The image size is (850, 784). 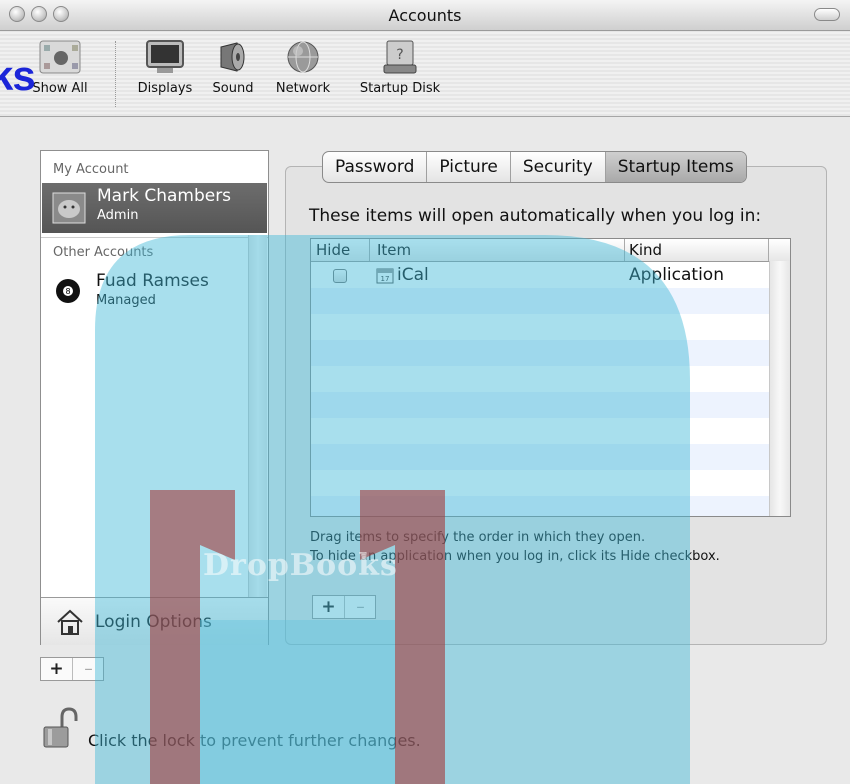 What do you see at coordinates (60, 57) in the screenshot?
I see `apple-grid-icon` at bounding box center [60, 57].